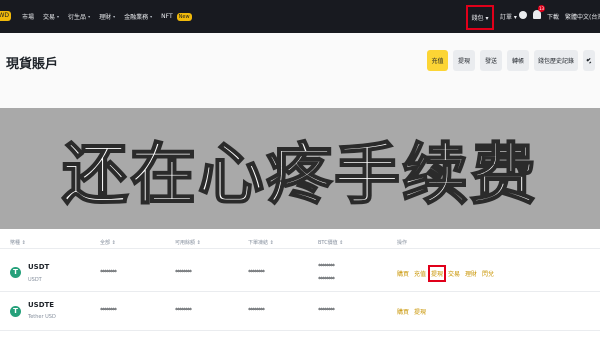 This screenshot has height=337, width=600. Describe the element at coordinates (330, 242) in the screenshot. I see `col-btc-value: BTC價值 ⇕` at that location.